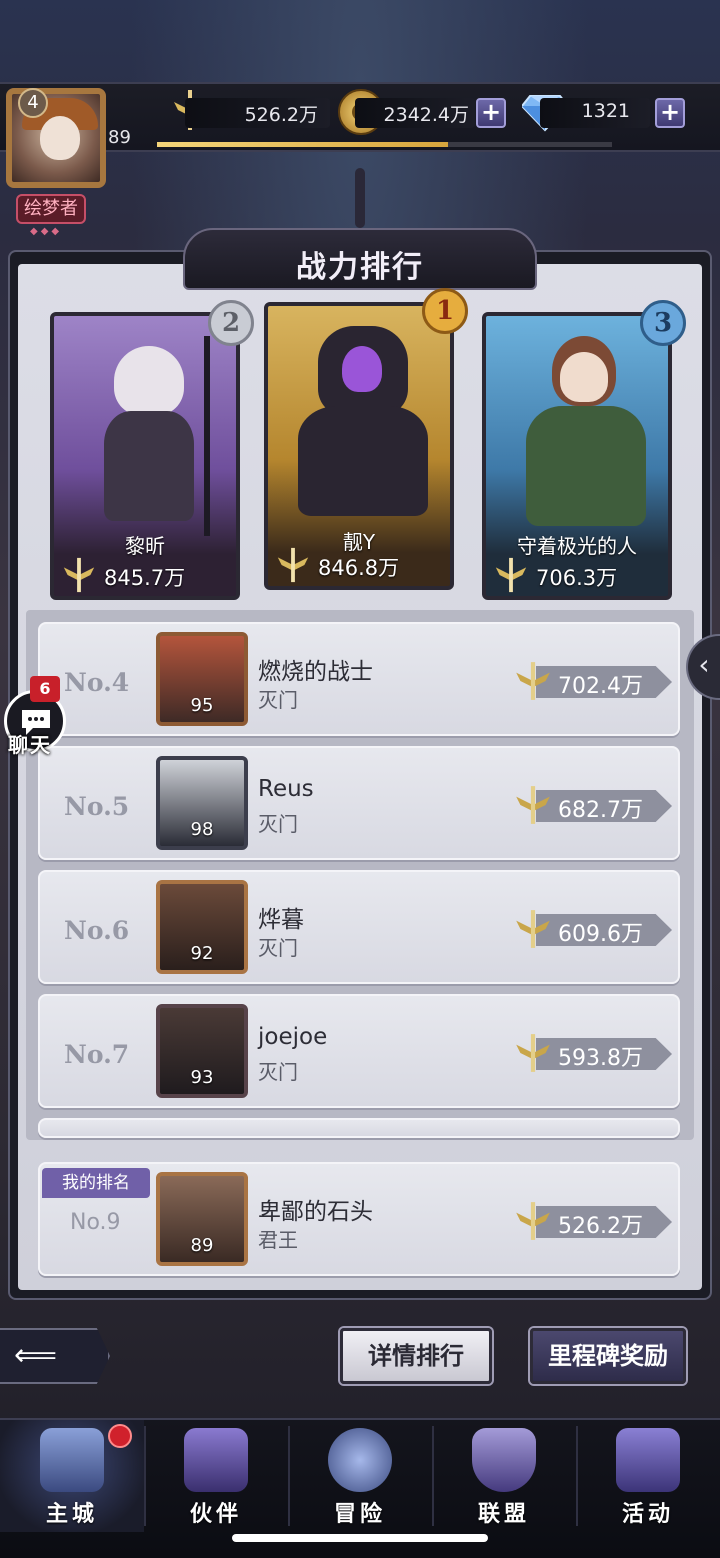 The height and width of the screenshot is (1558, 720). What do you see at coordinates (46, 231) in the screenshot?
I see `title-decoration: ◆◆◆` at bounding box center [46, 231].